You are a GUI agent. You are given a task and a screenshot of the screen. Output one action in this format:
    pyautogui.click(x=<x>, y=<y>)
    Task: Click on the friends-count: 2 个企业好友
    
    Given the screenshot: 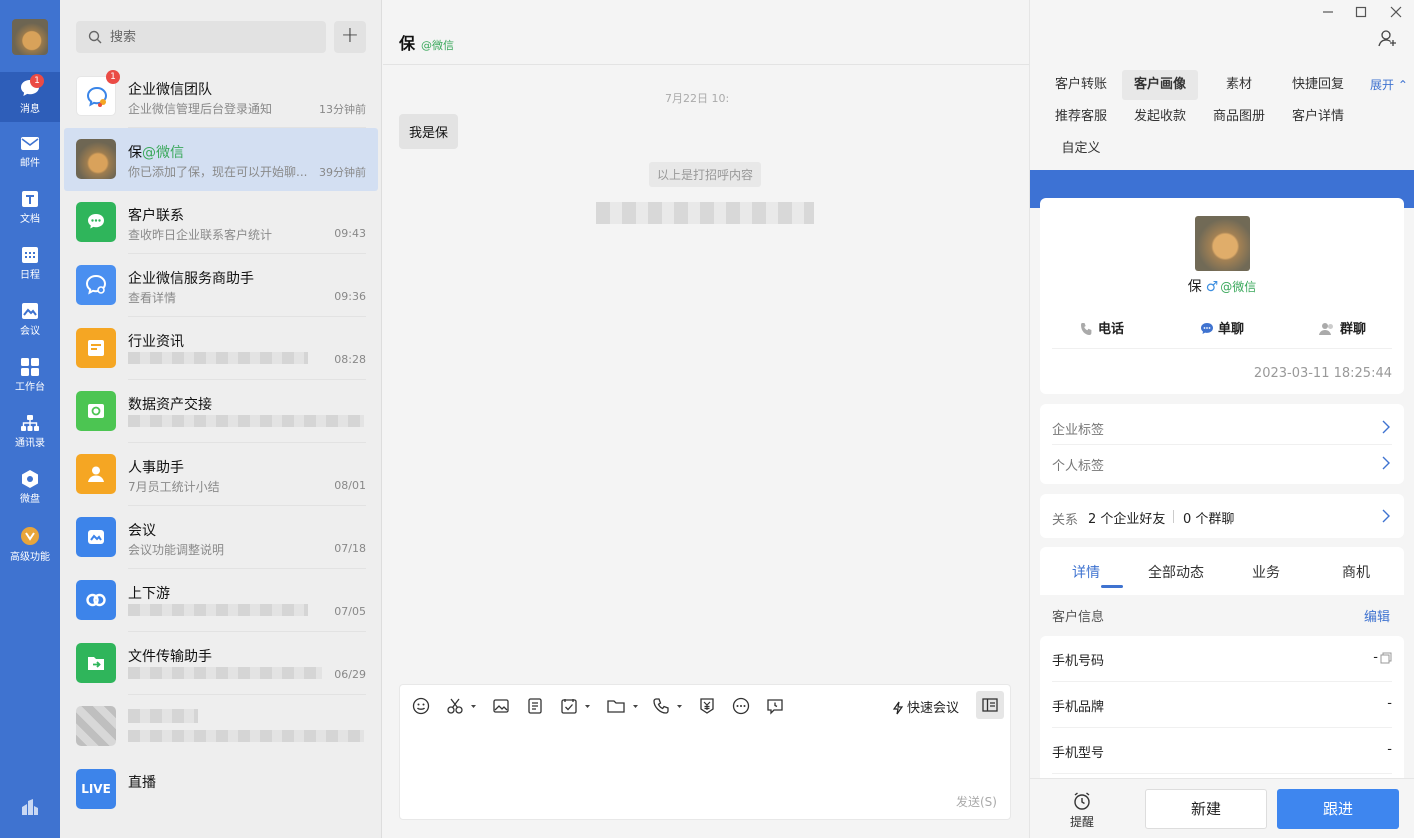 What is the action you would take?
    pyautogui.click(x=1127, y=519)
    